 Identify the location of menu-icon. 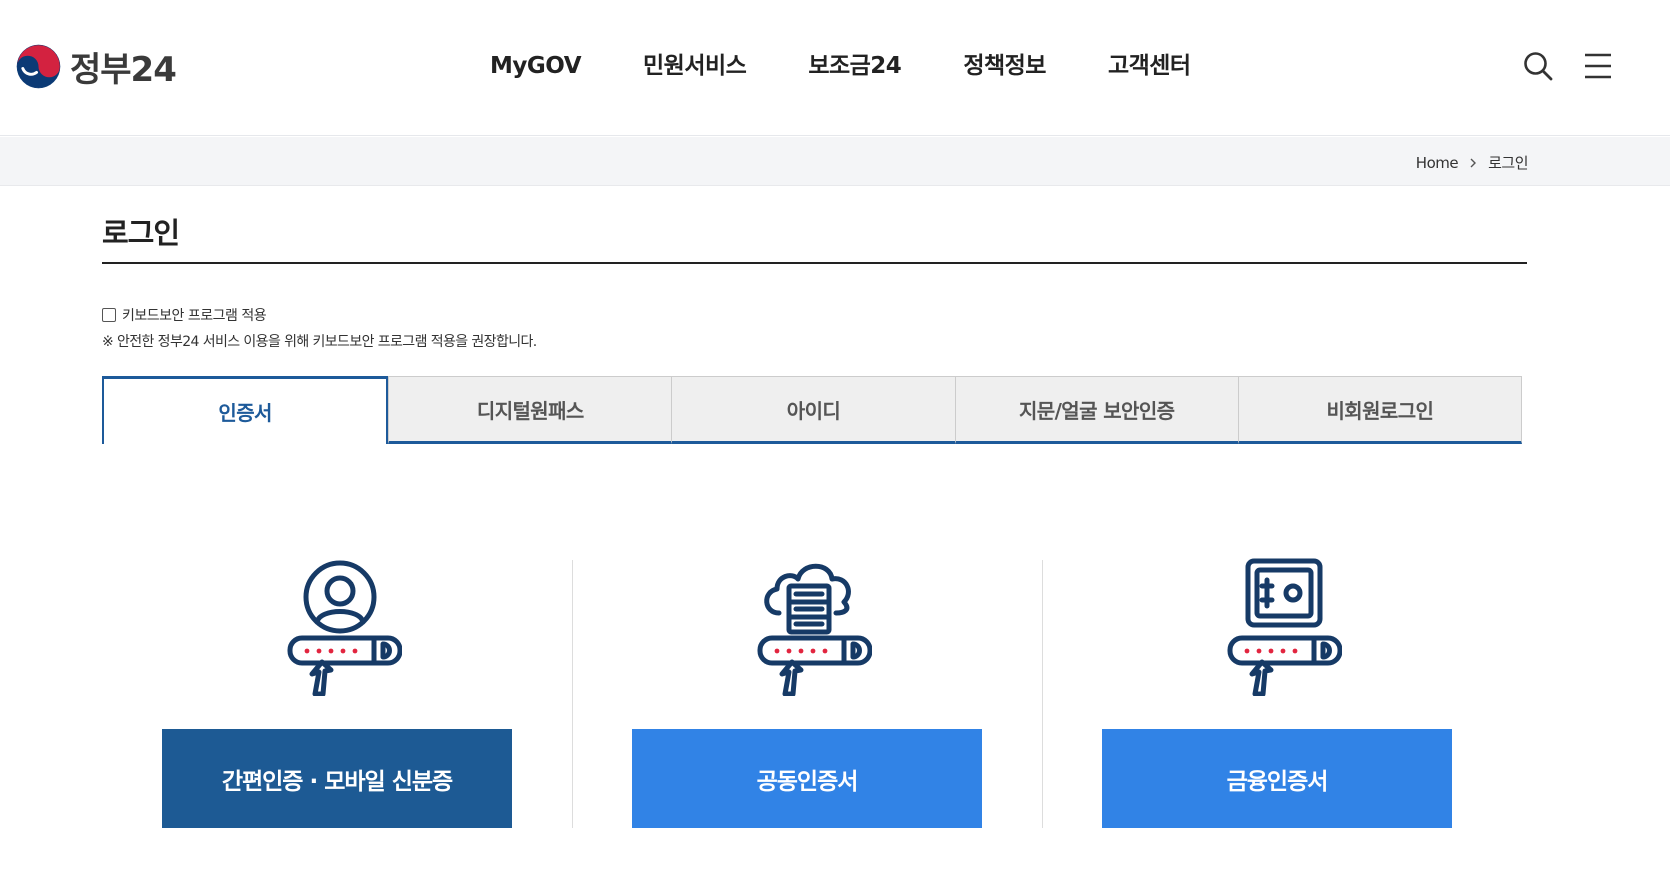
(1598, 66).